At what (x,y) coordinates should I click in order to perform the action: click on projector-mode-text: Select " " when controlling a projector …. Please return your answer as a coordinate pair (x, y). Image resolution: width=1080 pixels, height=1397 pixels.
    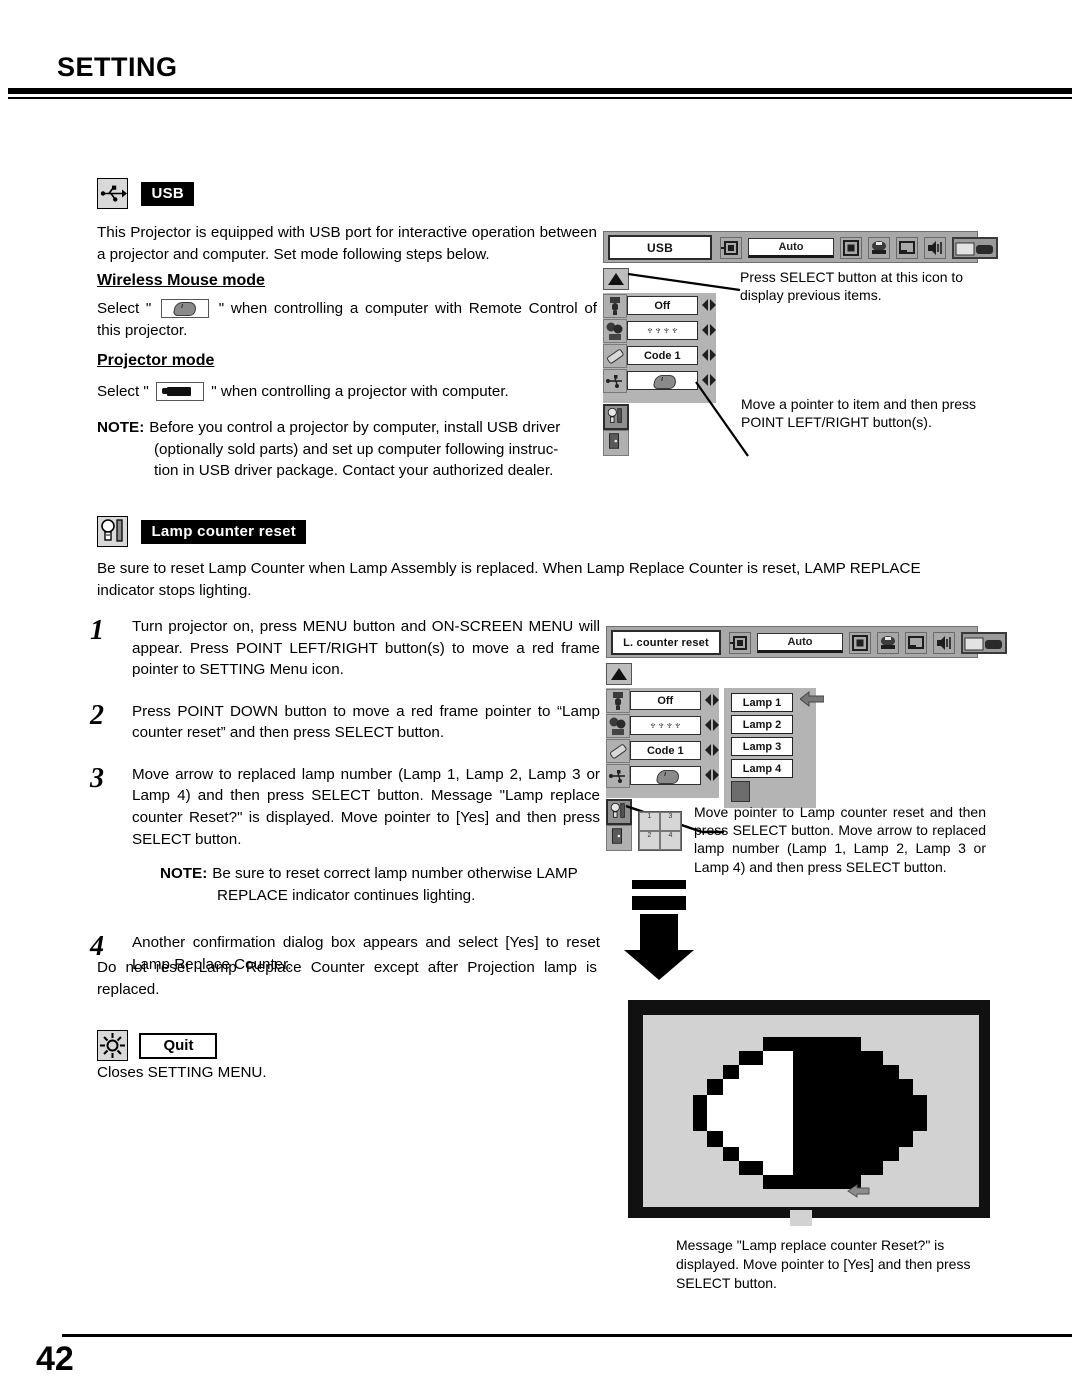
    Looking at the image, I should click on (347, 392).